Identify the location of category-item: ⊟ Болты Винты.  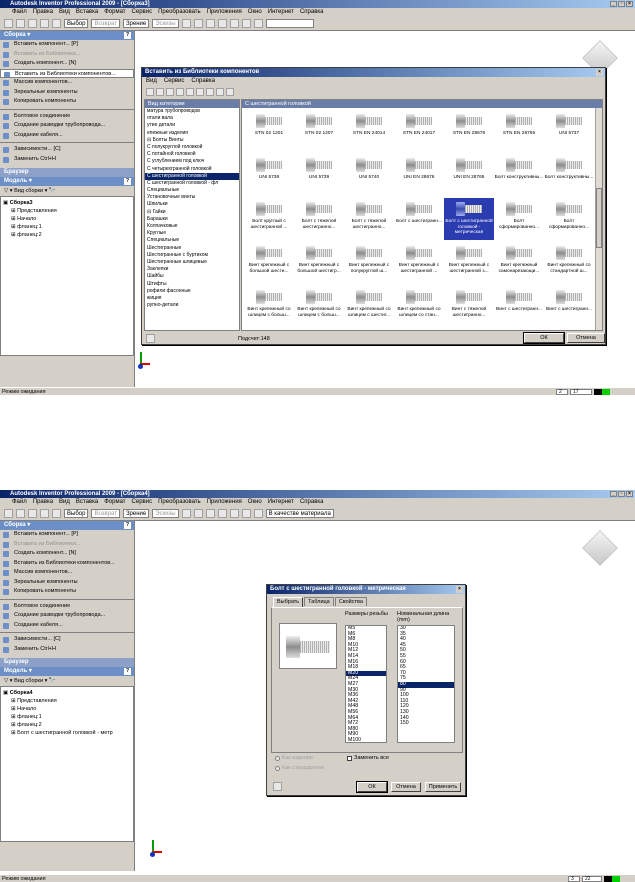
(192, 140).